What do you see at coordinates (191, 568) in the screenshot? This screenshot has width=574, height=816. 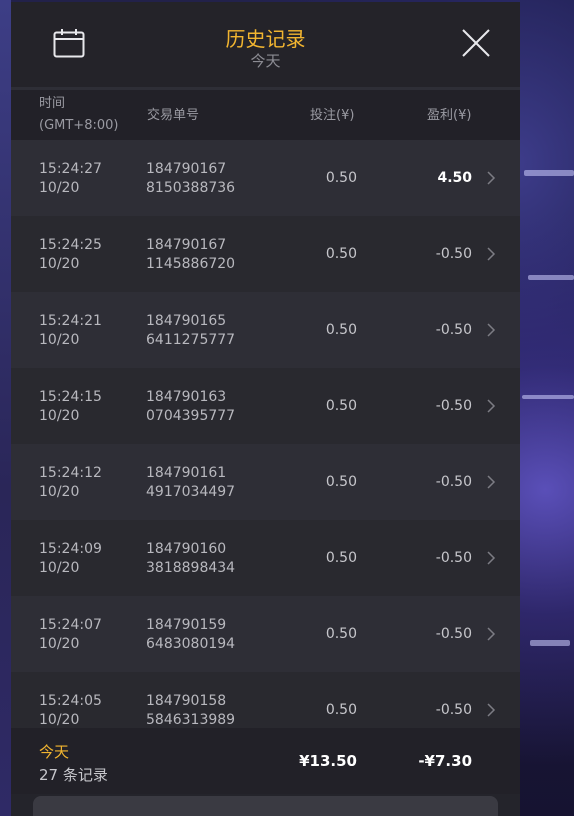 I see `row-order-line2: 3818898434` at bounding box center [191, 568].